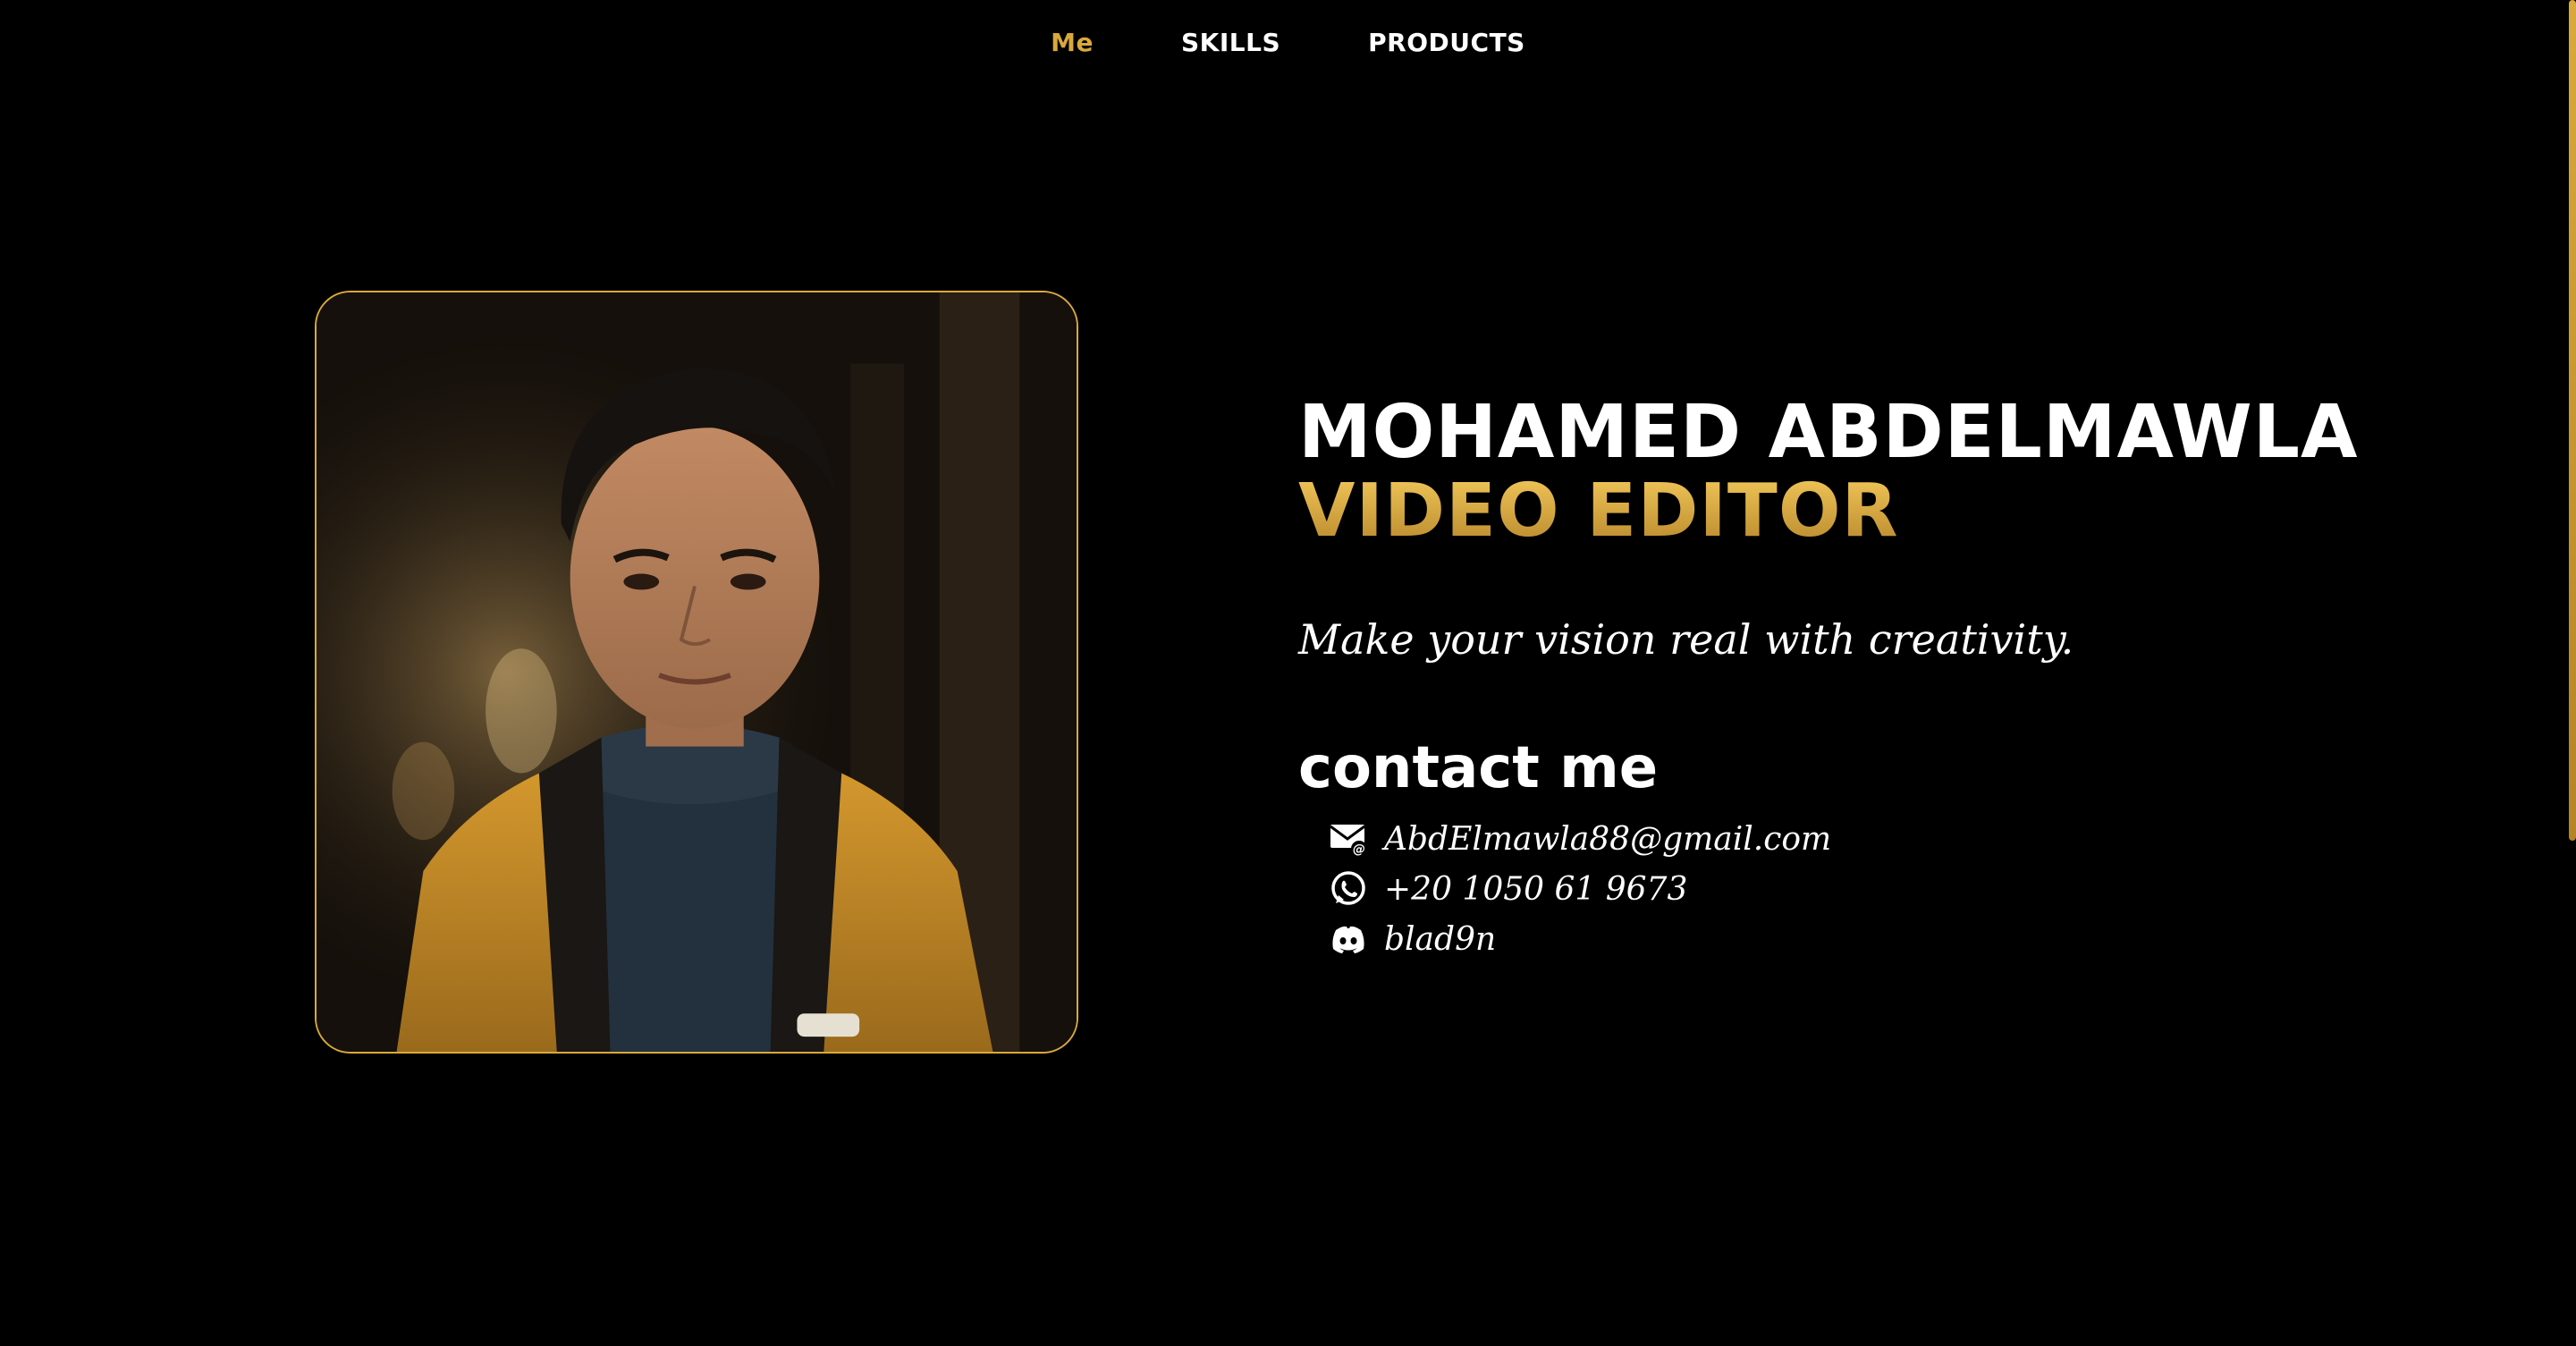 Image resolution: width=2576 pixels, height=1346 pixels. Describe the element at coordinates (1536, 889) in the screenshot. I see `contact-whatsapp-text: +20 1050 61 9673` at that location.